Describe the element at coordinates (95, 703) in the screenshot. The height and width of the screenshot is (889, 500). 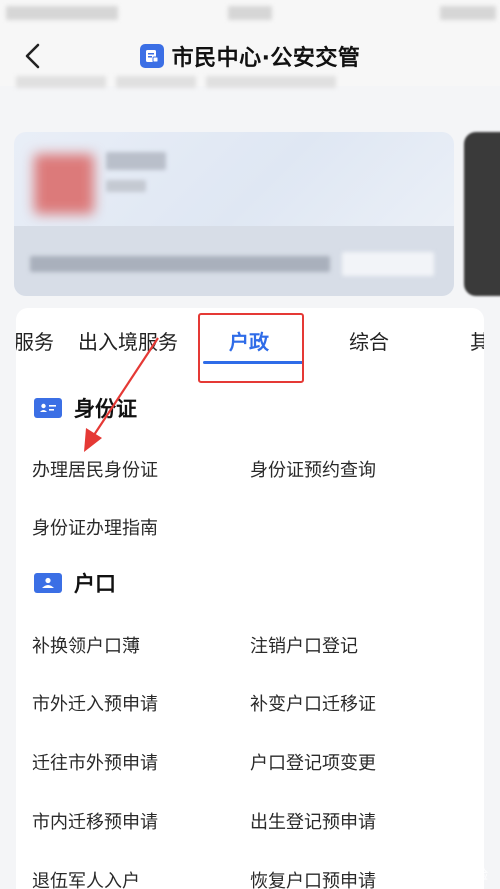
I see `service-move-in-from-outside: 市外迁入预申请` at that location.